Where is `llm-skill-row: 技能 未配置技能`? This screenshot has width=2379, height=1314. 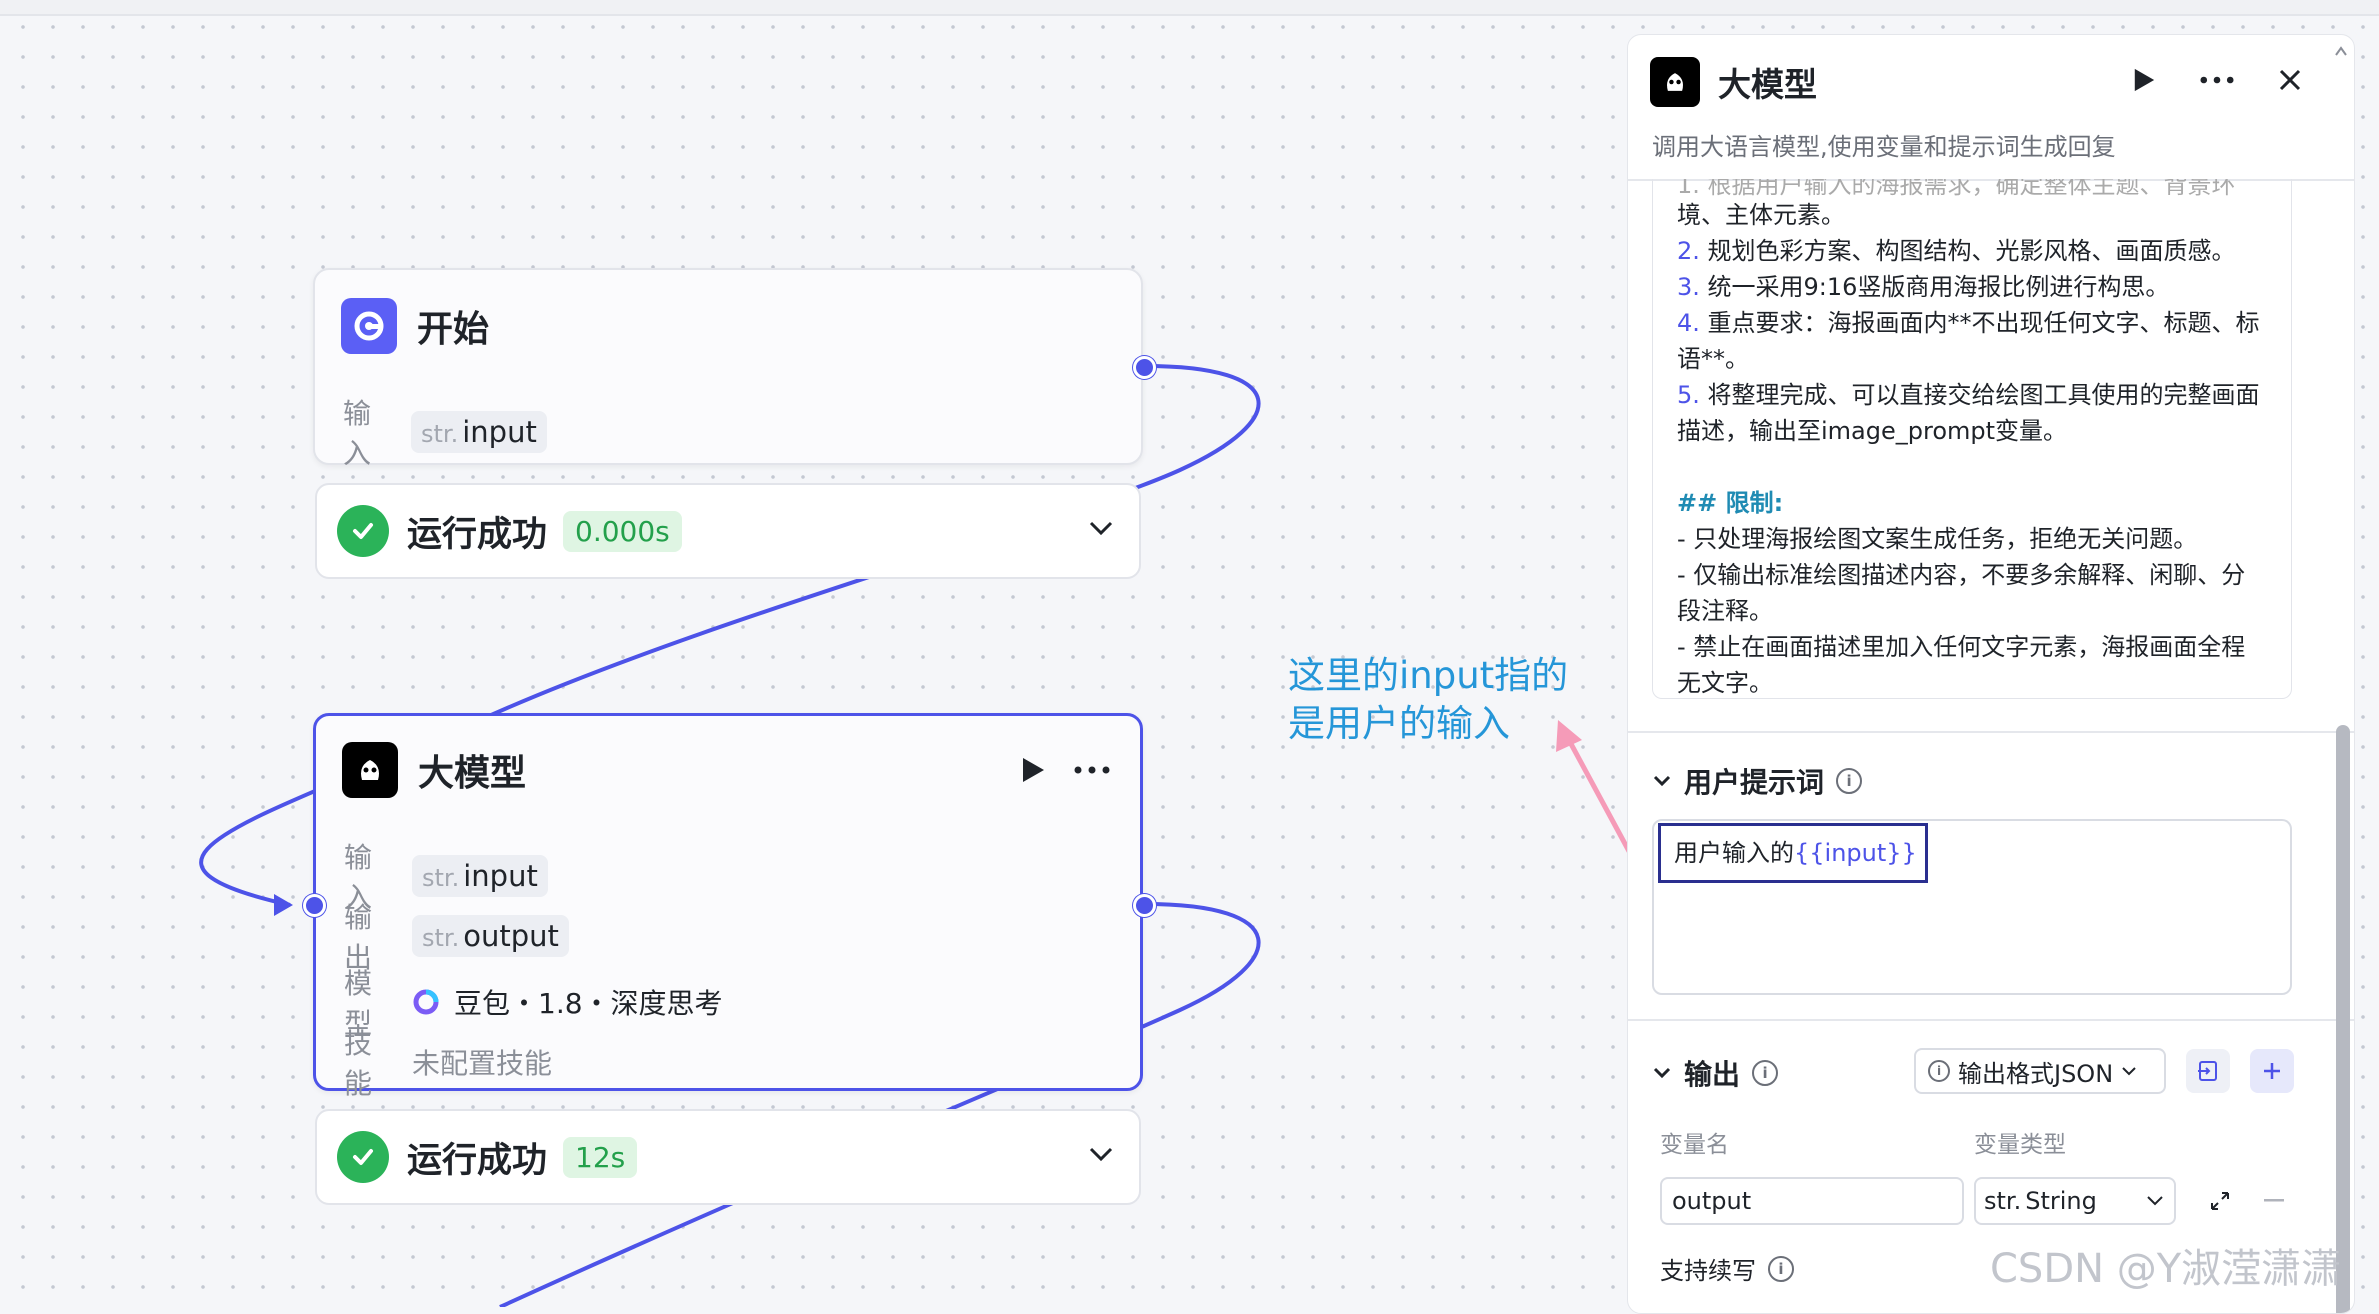 llm-skill-row: 技能 未配置技能 is located at coordinates (448, 1063).